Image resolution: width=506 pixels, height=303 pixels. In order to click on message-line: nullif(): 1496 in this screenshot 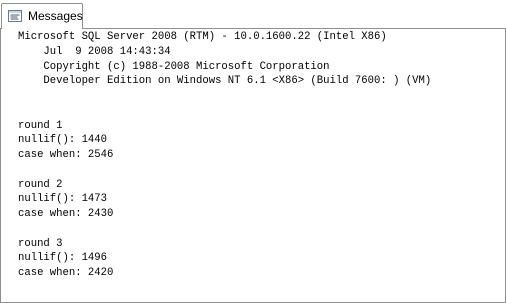, I will do `click(63, 258)`.